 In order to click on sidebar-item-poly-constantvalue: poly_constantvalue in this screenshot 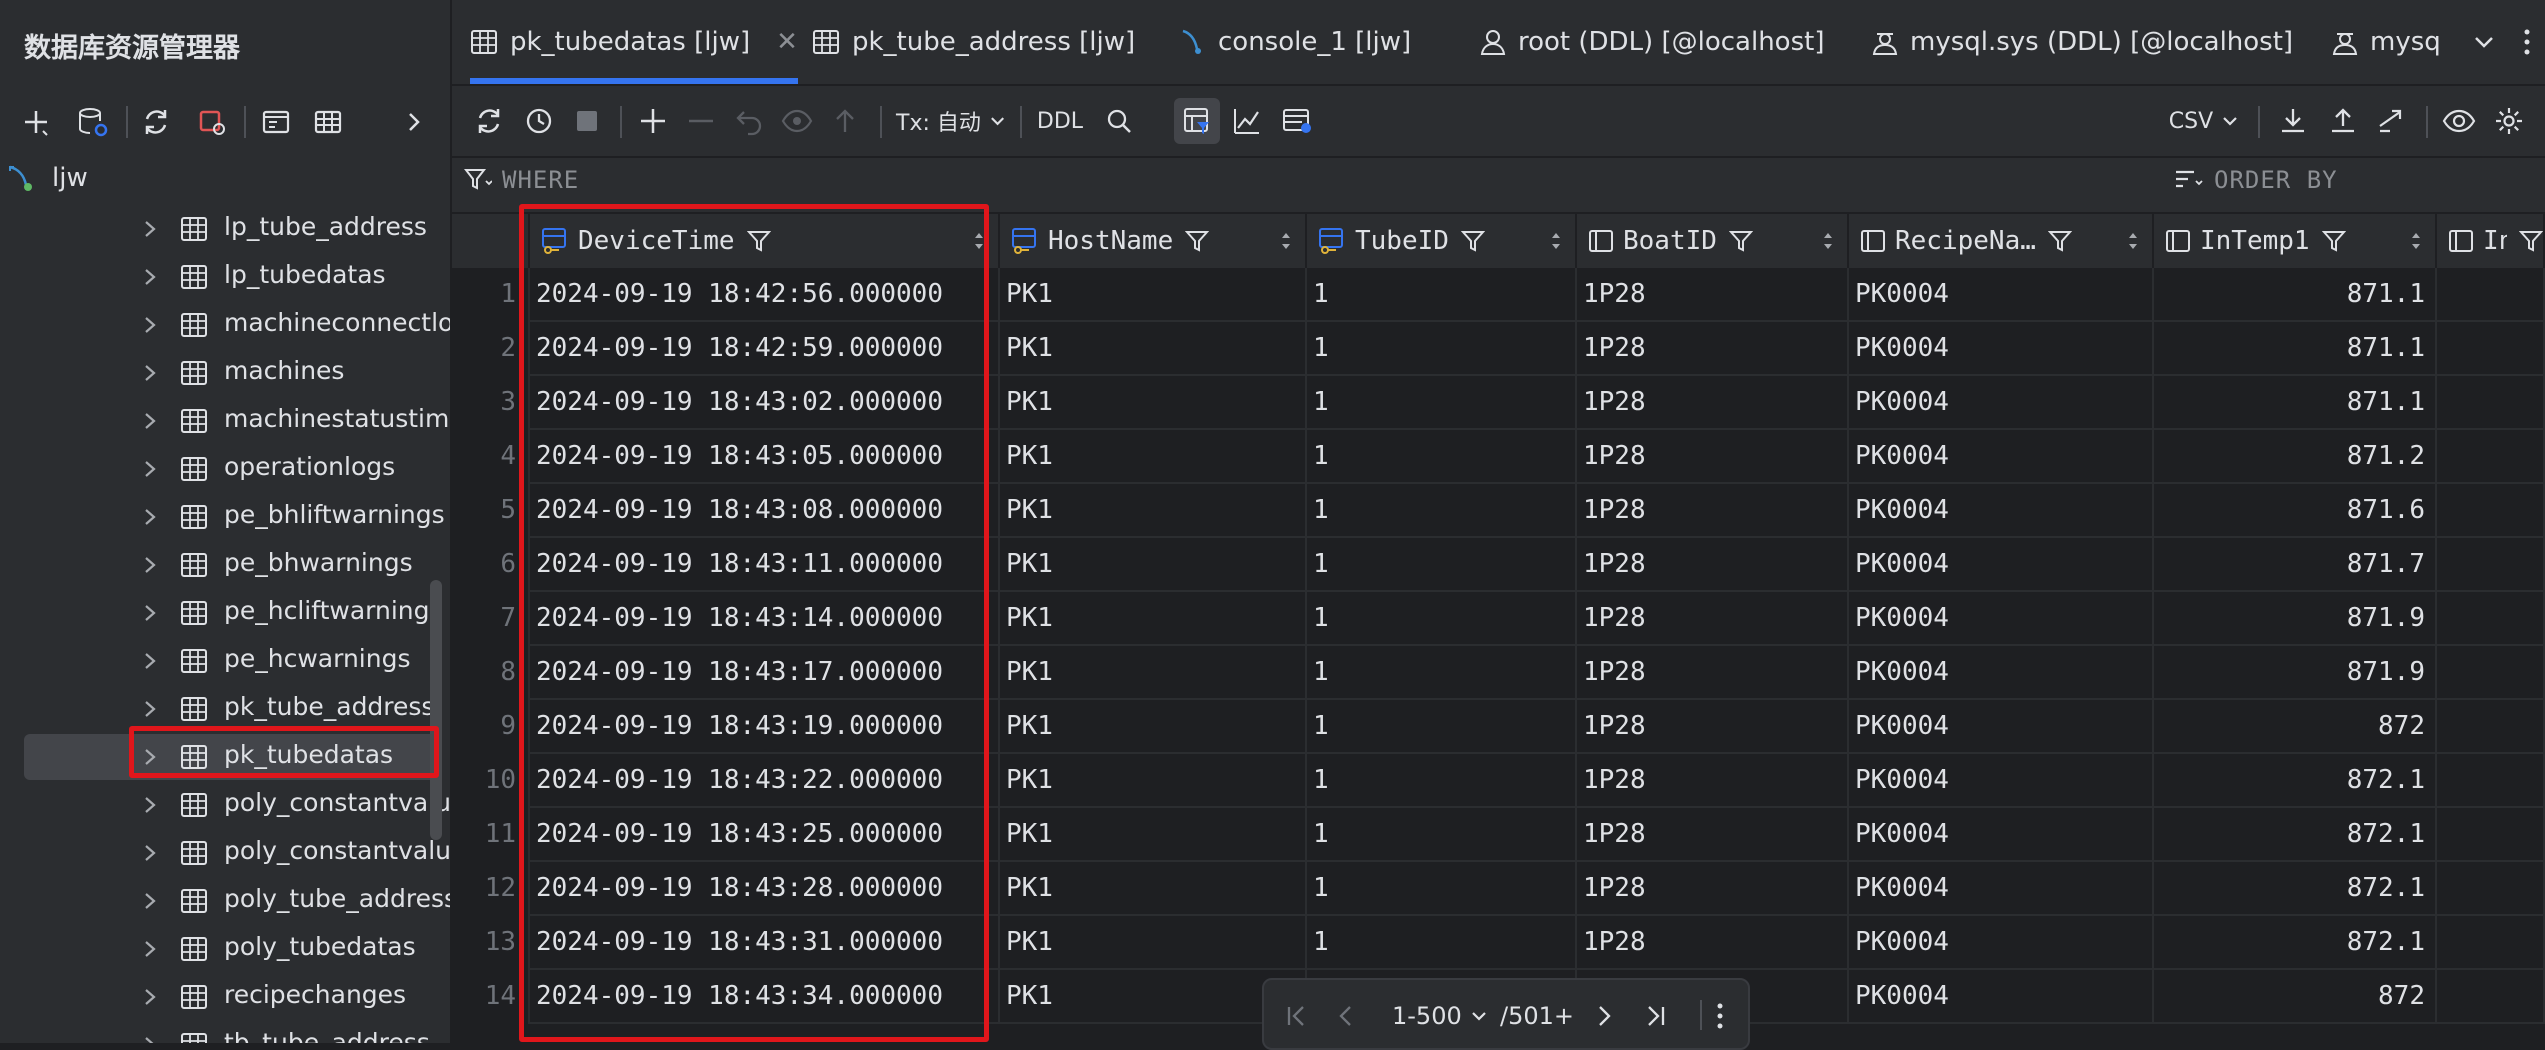, I will do `click(237, 805)`.